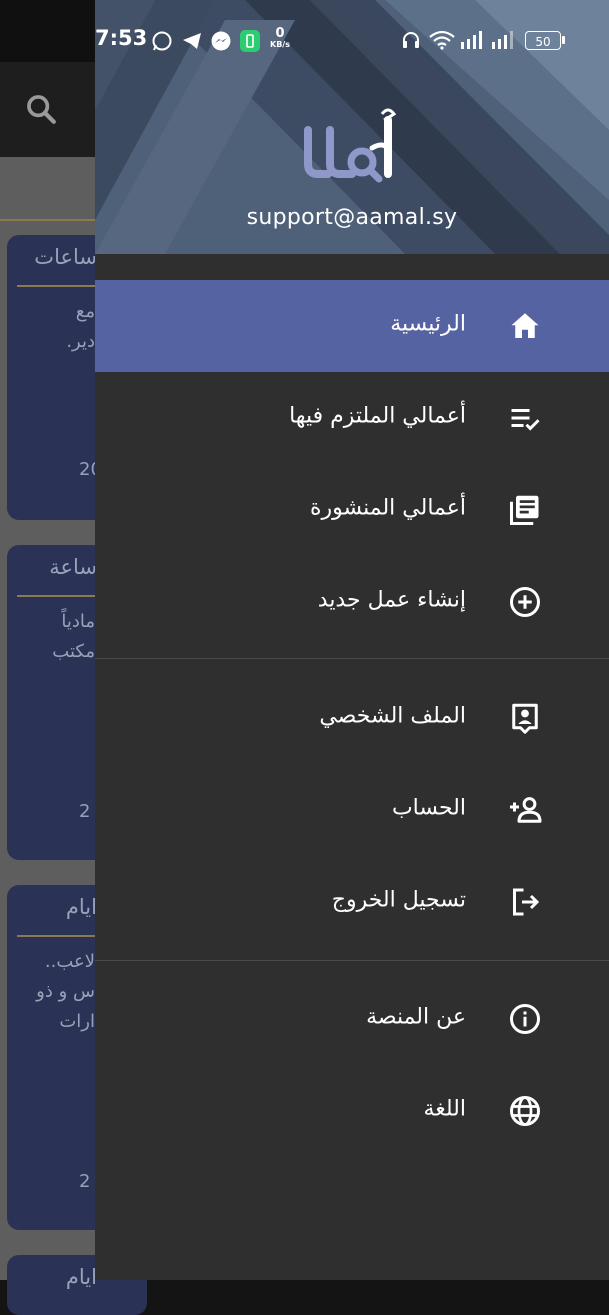 Image resolution: width=609 pixels, height=1315 pixels. I want to click on desc-line: مع, so click(85, 311).